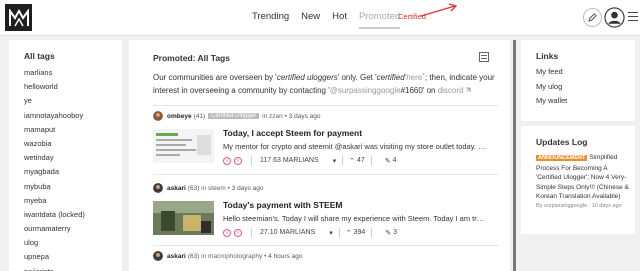 This screenshot has height=271, width=640. Describe the element at coordinates (467, 89) in the screenshot. I see `external-link-icon` at that location.